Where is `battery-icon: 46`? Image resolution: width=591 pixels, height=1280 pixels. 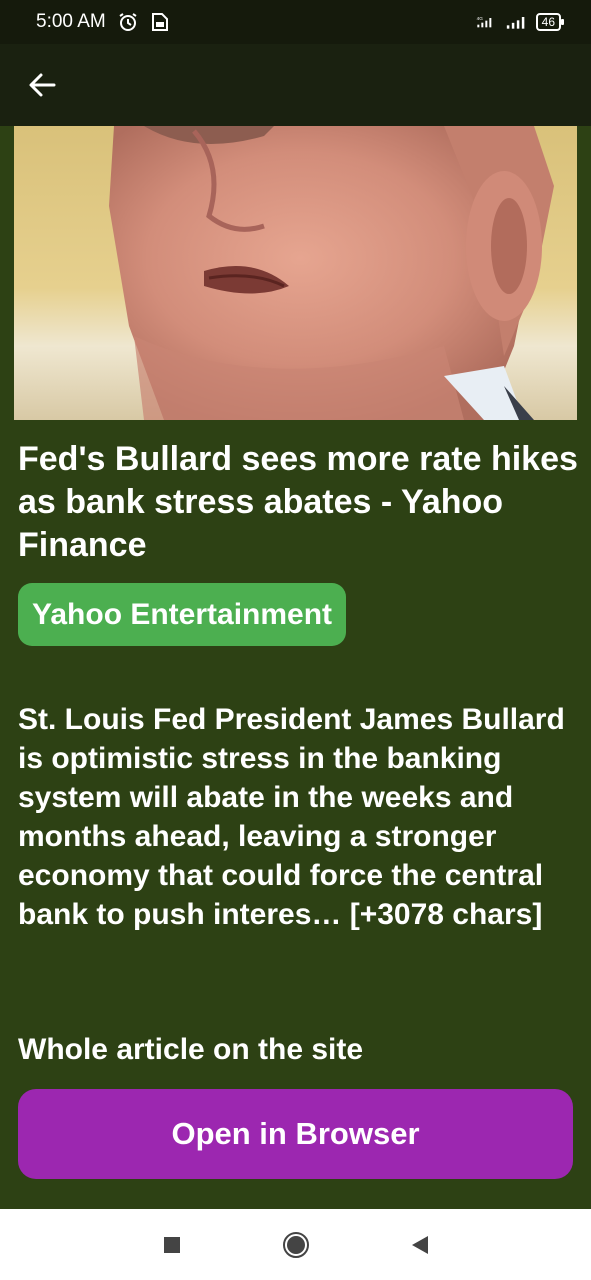
battery-icon: 46 is located at coordinates (550, 22).